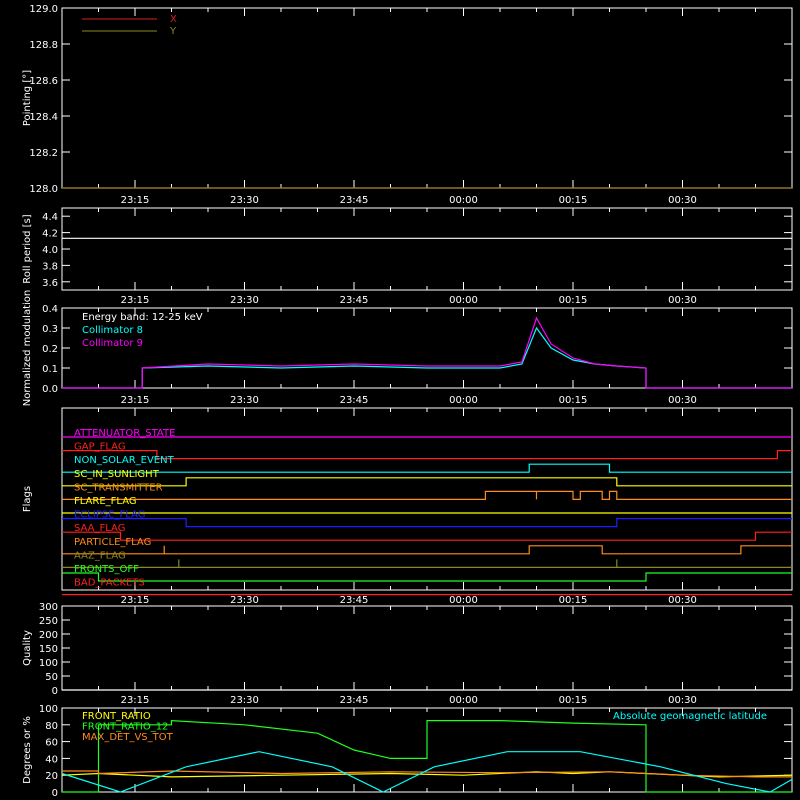 Image resolution: width=800 pixels, height=800 pixels. I want to click on y-tick-label: 128.8, so click(43, 45).